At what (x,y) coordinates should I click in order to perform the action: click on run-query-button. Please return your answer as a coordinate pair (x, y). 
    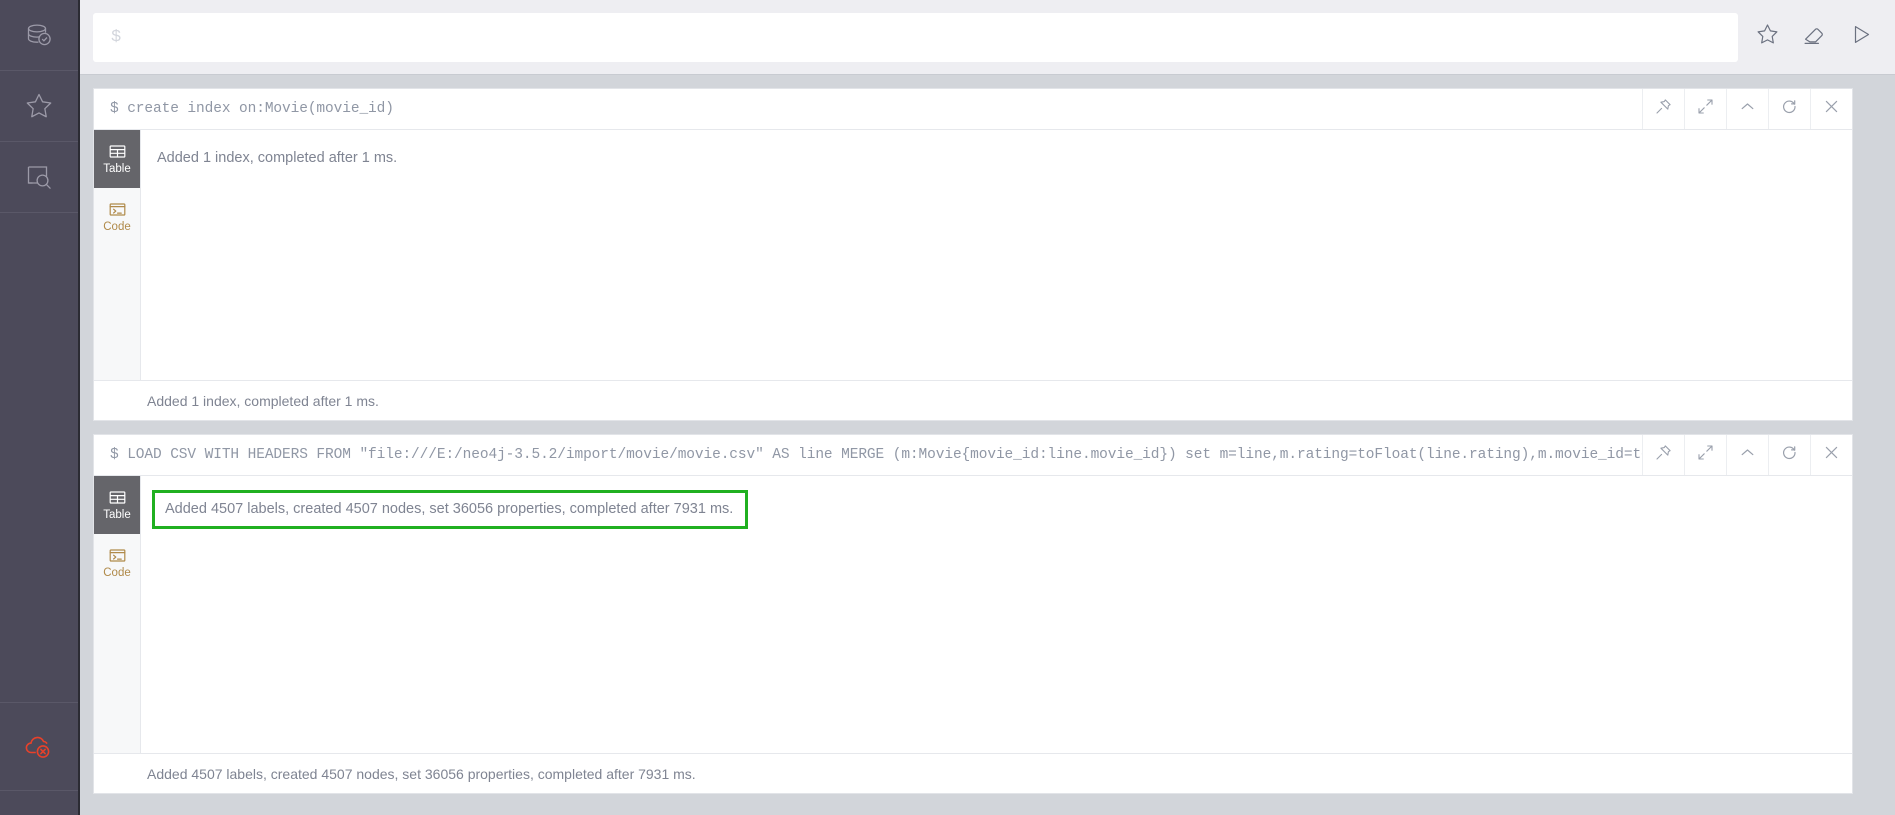
    Looking at the image, I should click on (1861, 37).